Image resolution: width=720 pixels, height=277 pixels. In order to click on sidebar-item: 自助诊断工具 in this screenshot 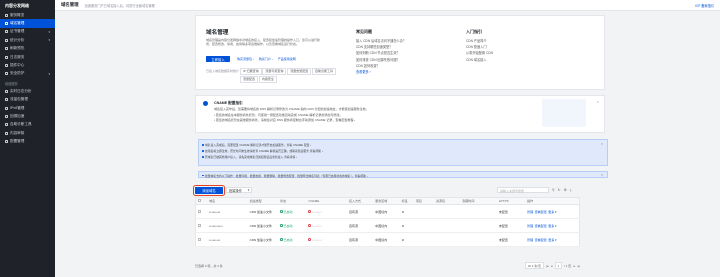, I will do `click(27, 125)`.